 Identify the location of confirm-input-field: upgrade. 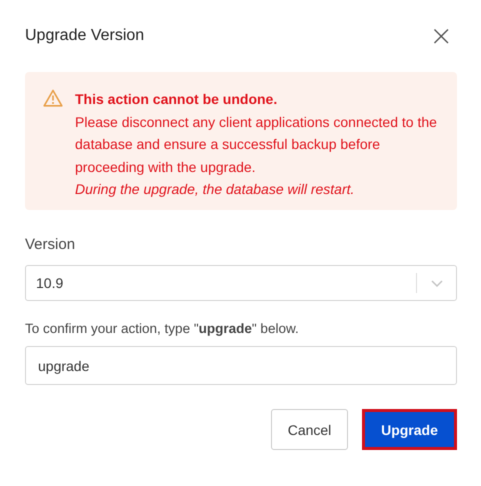
(241, 365).